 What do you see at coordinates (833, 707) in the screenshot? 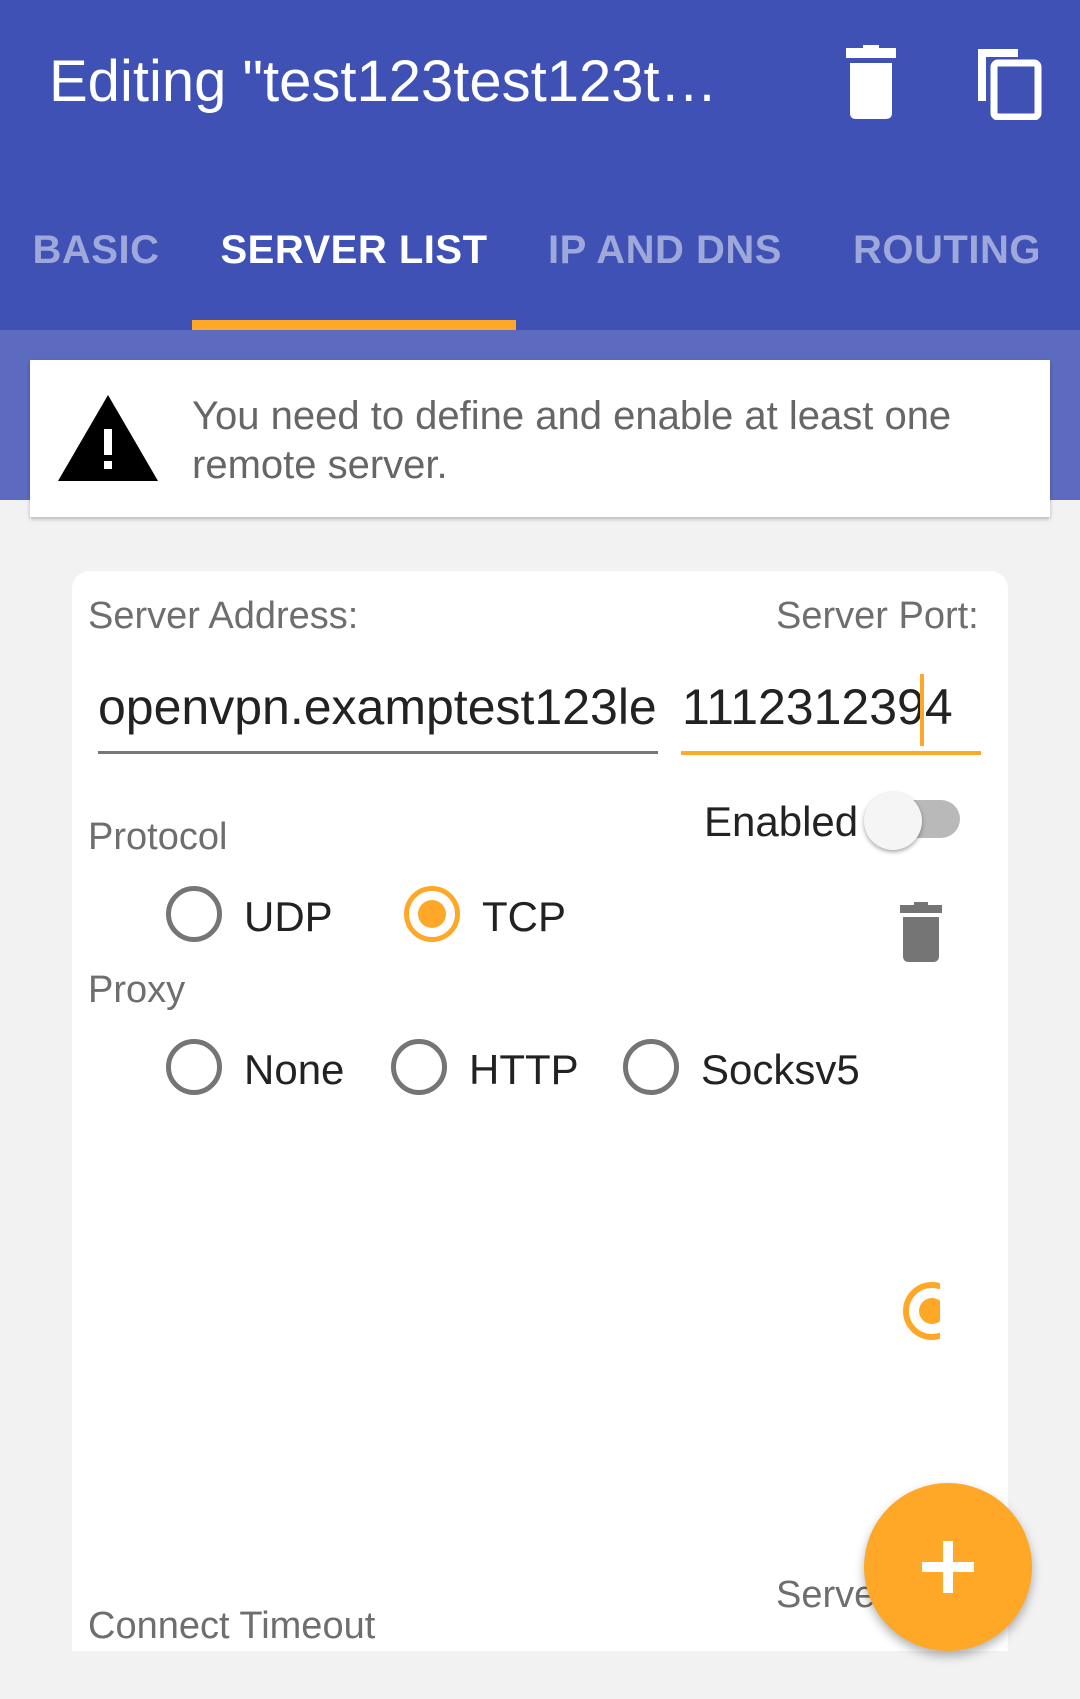
I see `server-port-field: 1112312394` at bounding box center [833, 707].